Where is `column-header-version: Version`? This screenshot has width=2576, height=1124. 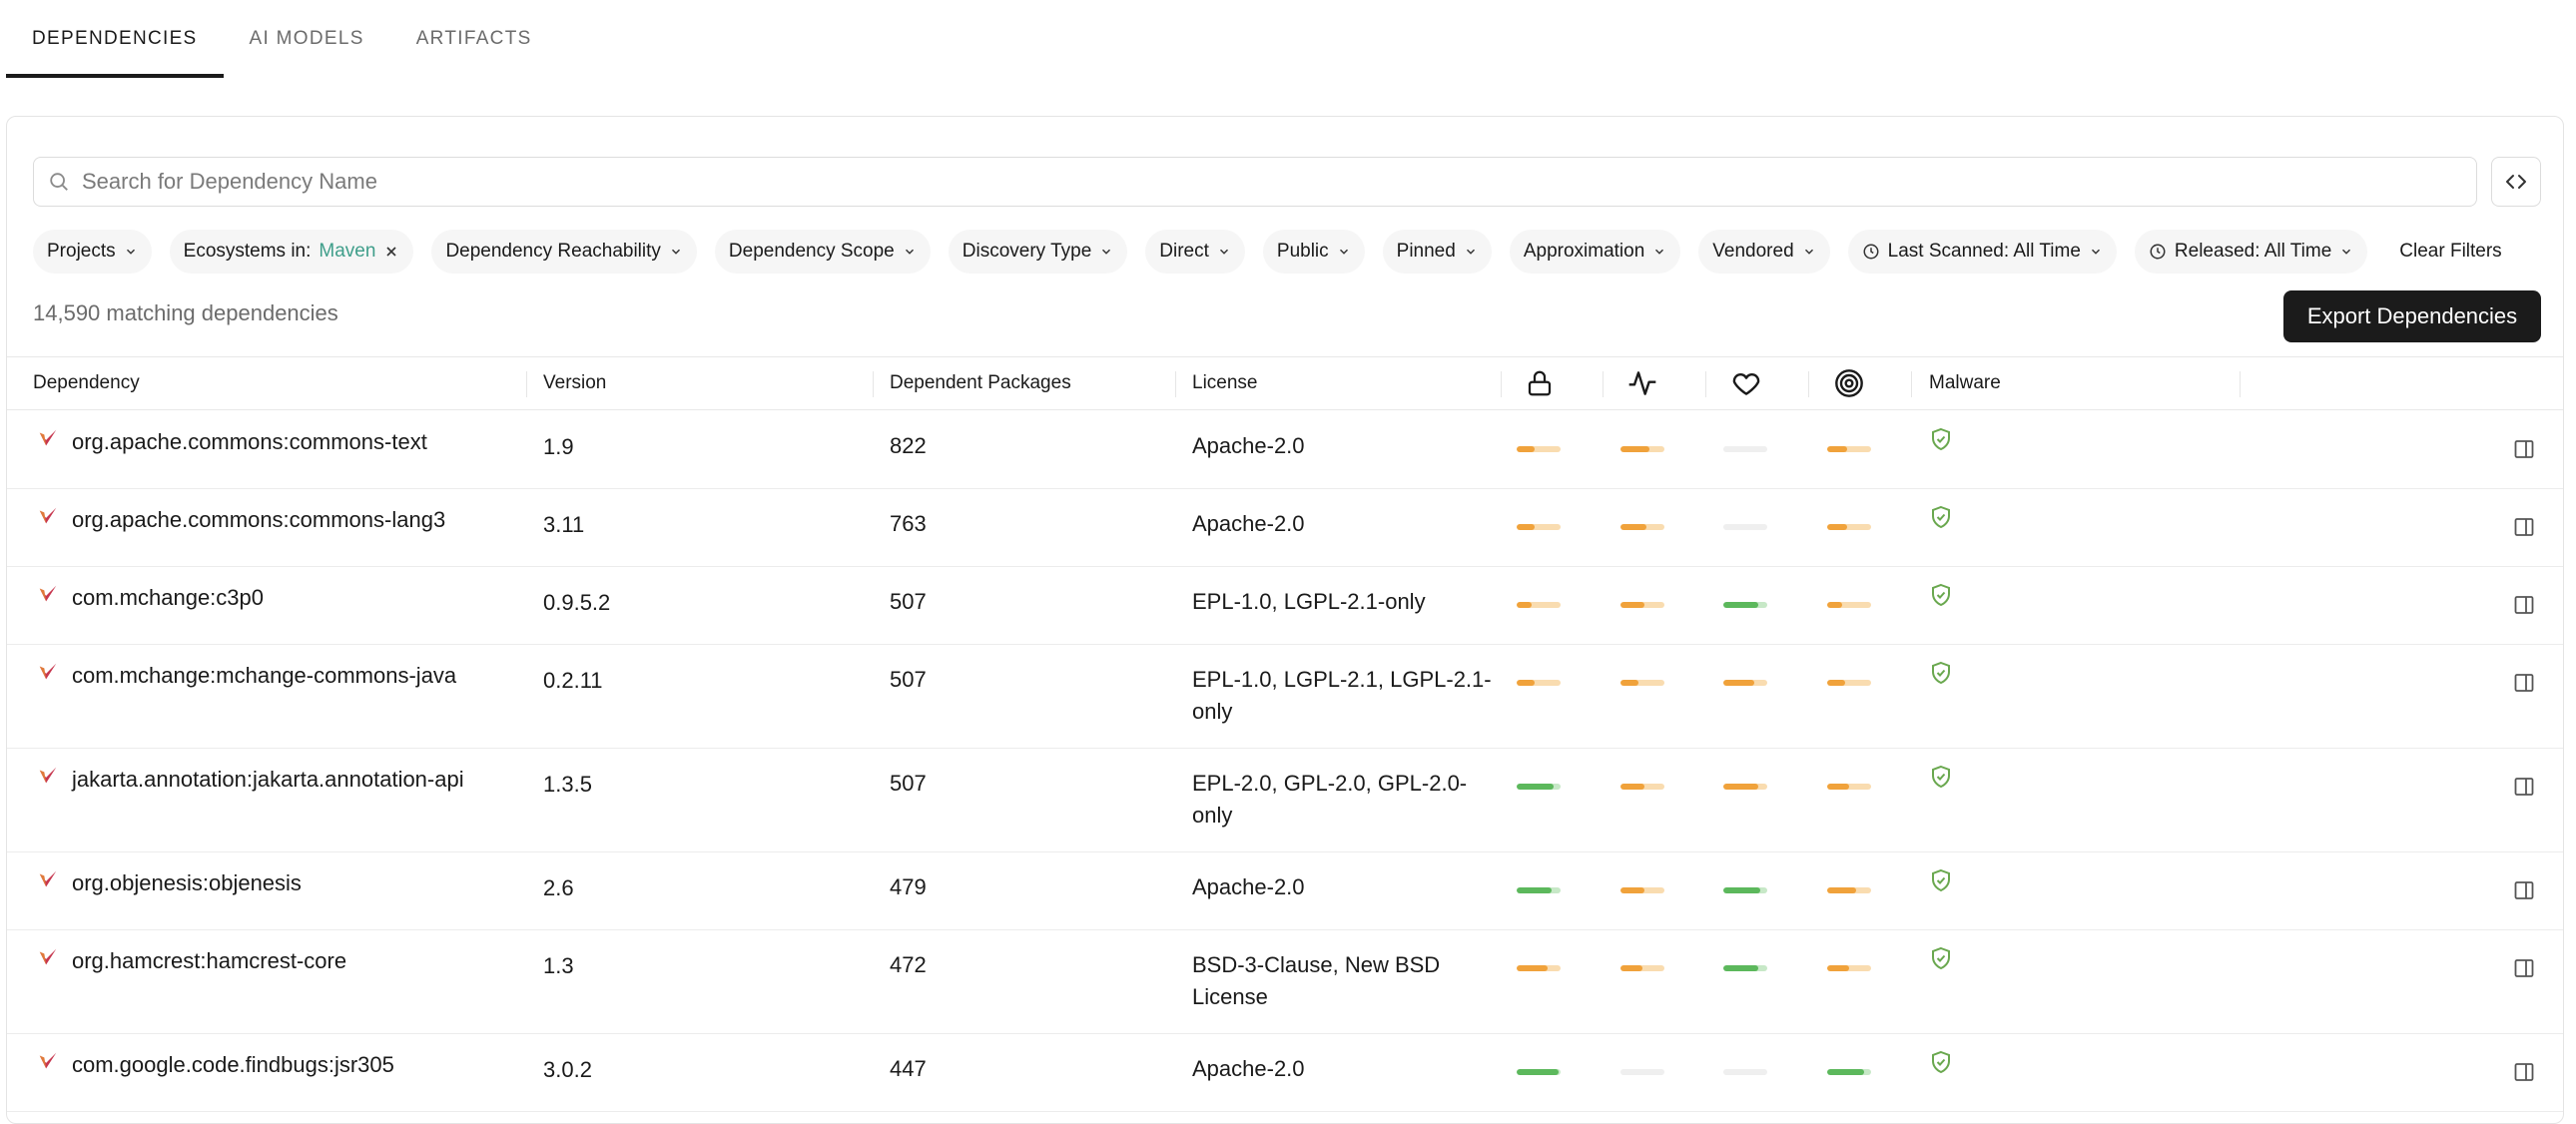 column-header-version: Version is located at coordinates (574, 383).